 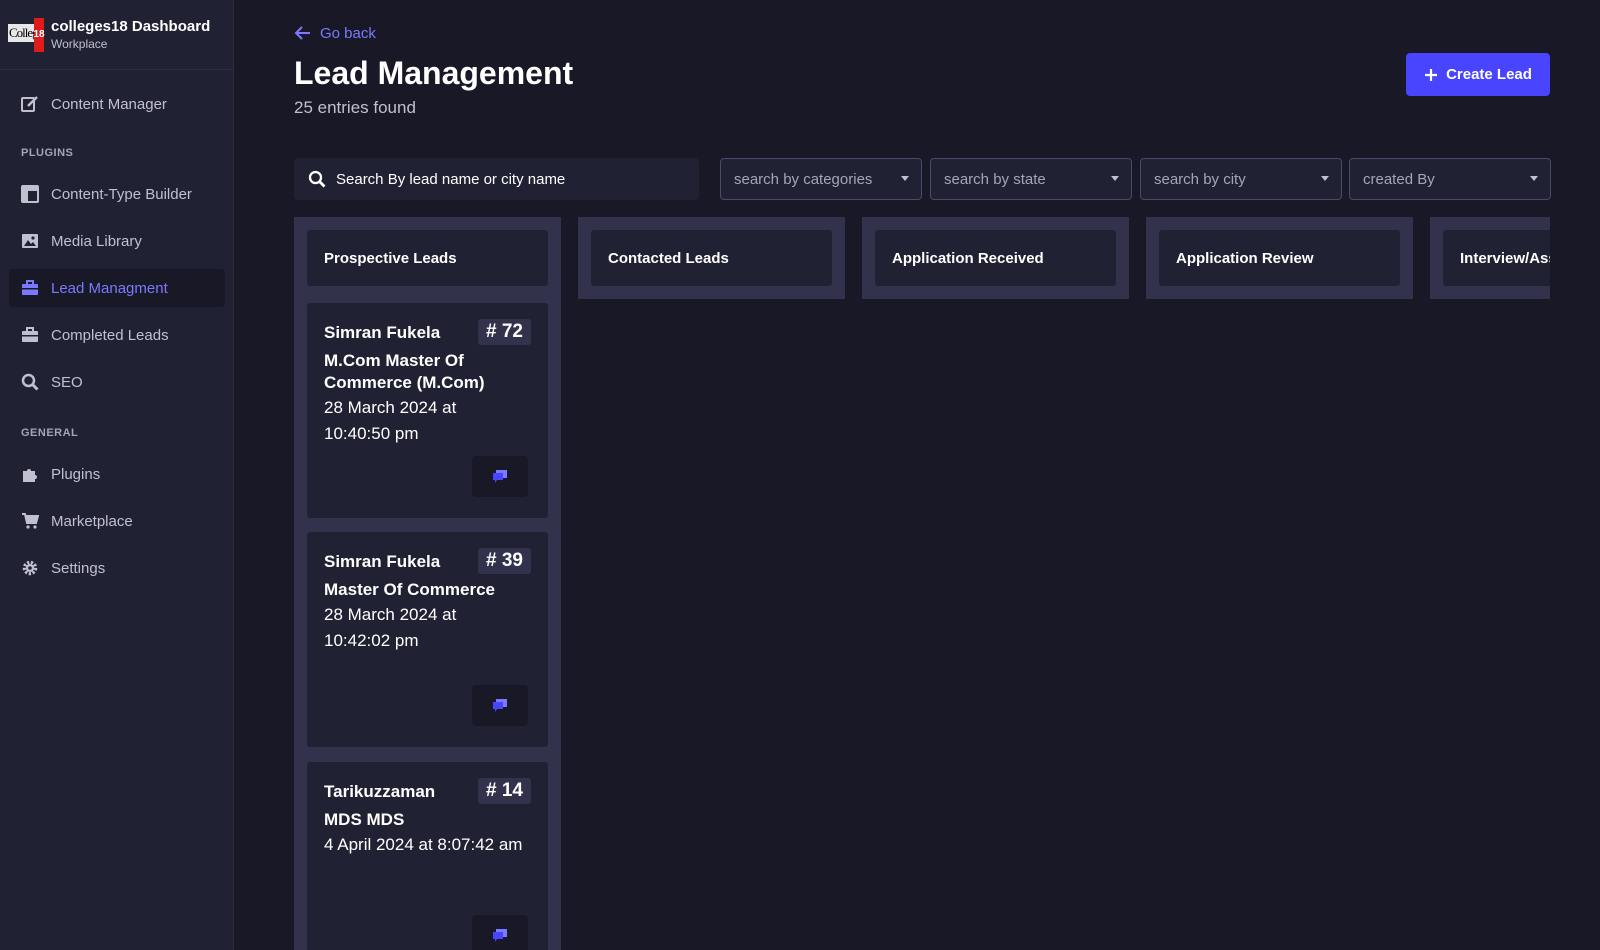 What do you see at coordinates (109, 104) in the screenshot?
I see `sidebar-item-label: Content Manager` at bounding box center [109, 104].